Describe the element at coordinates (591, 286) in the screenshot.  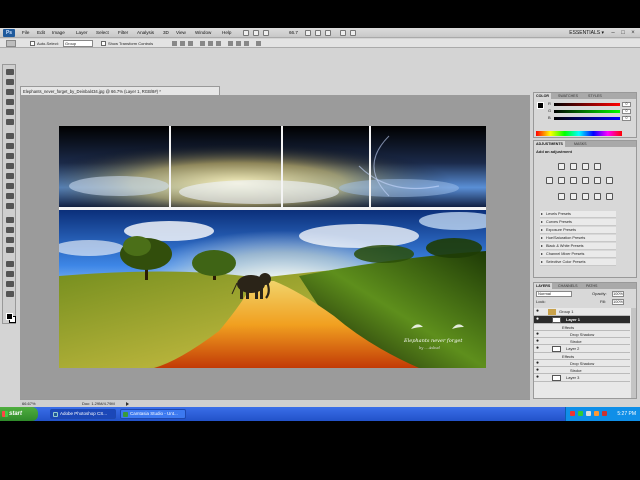
I see `tab-paths: PATHS` at that location.